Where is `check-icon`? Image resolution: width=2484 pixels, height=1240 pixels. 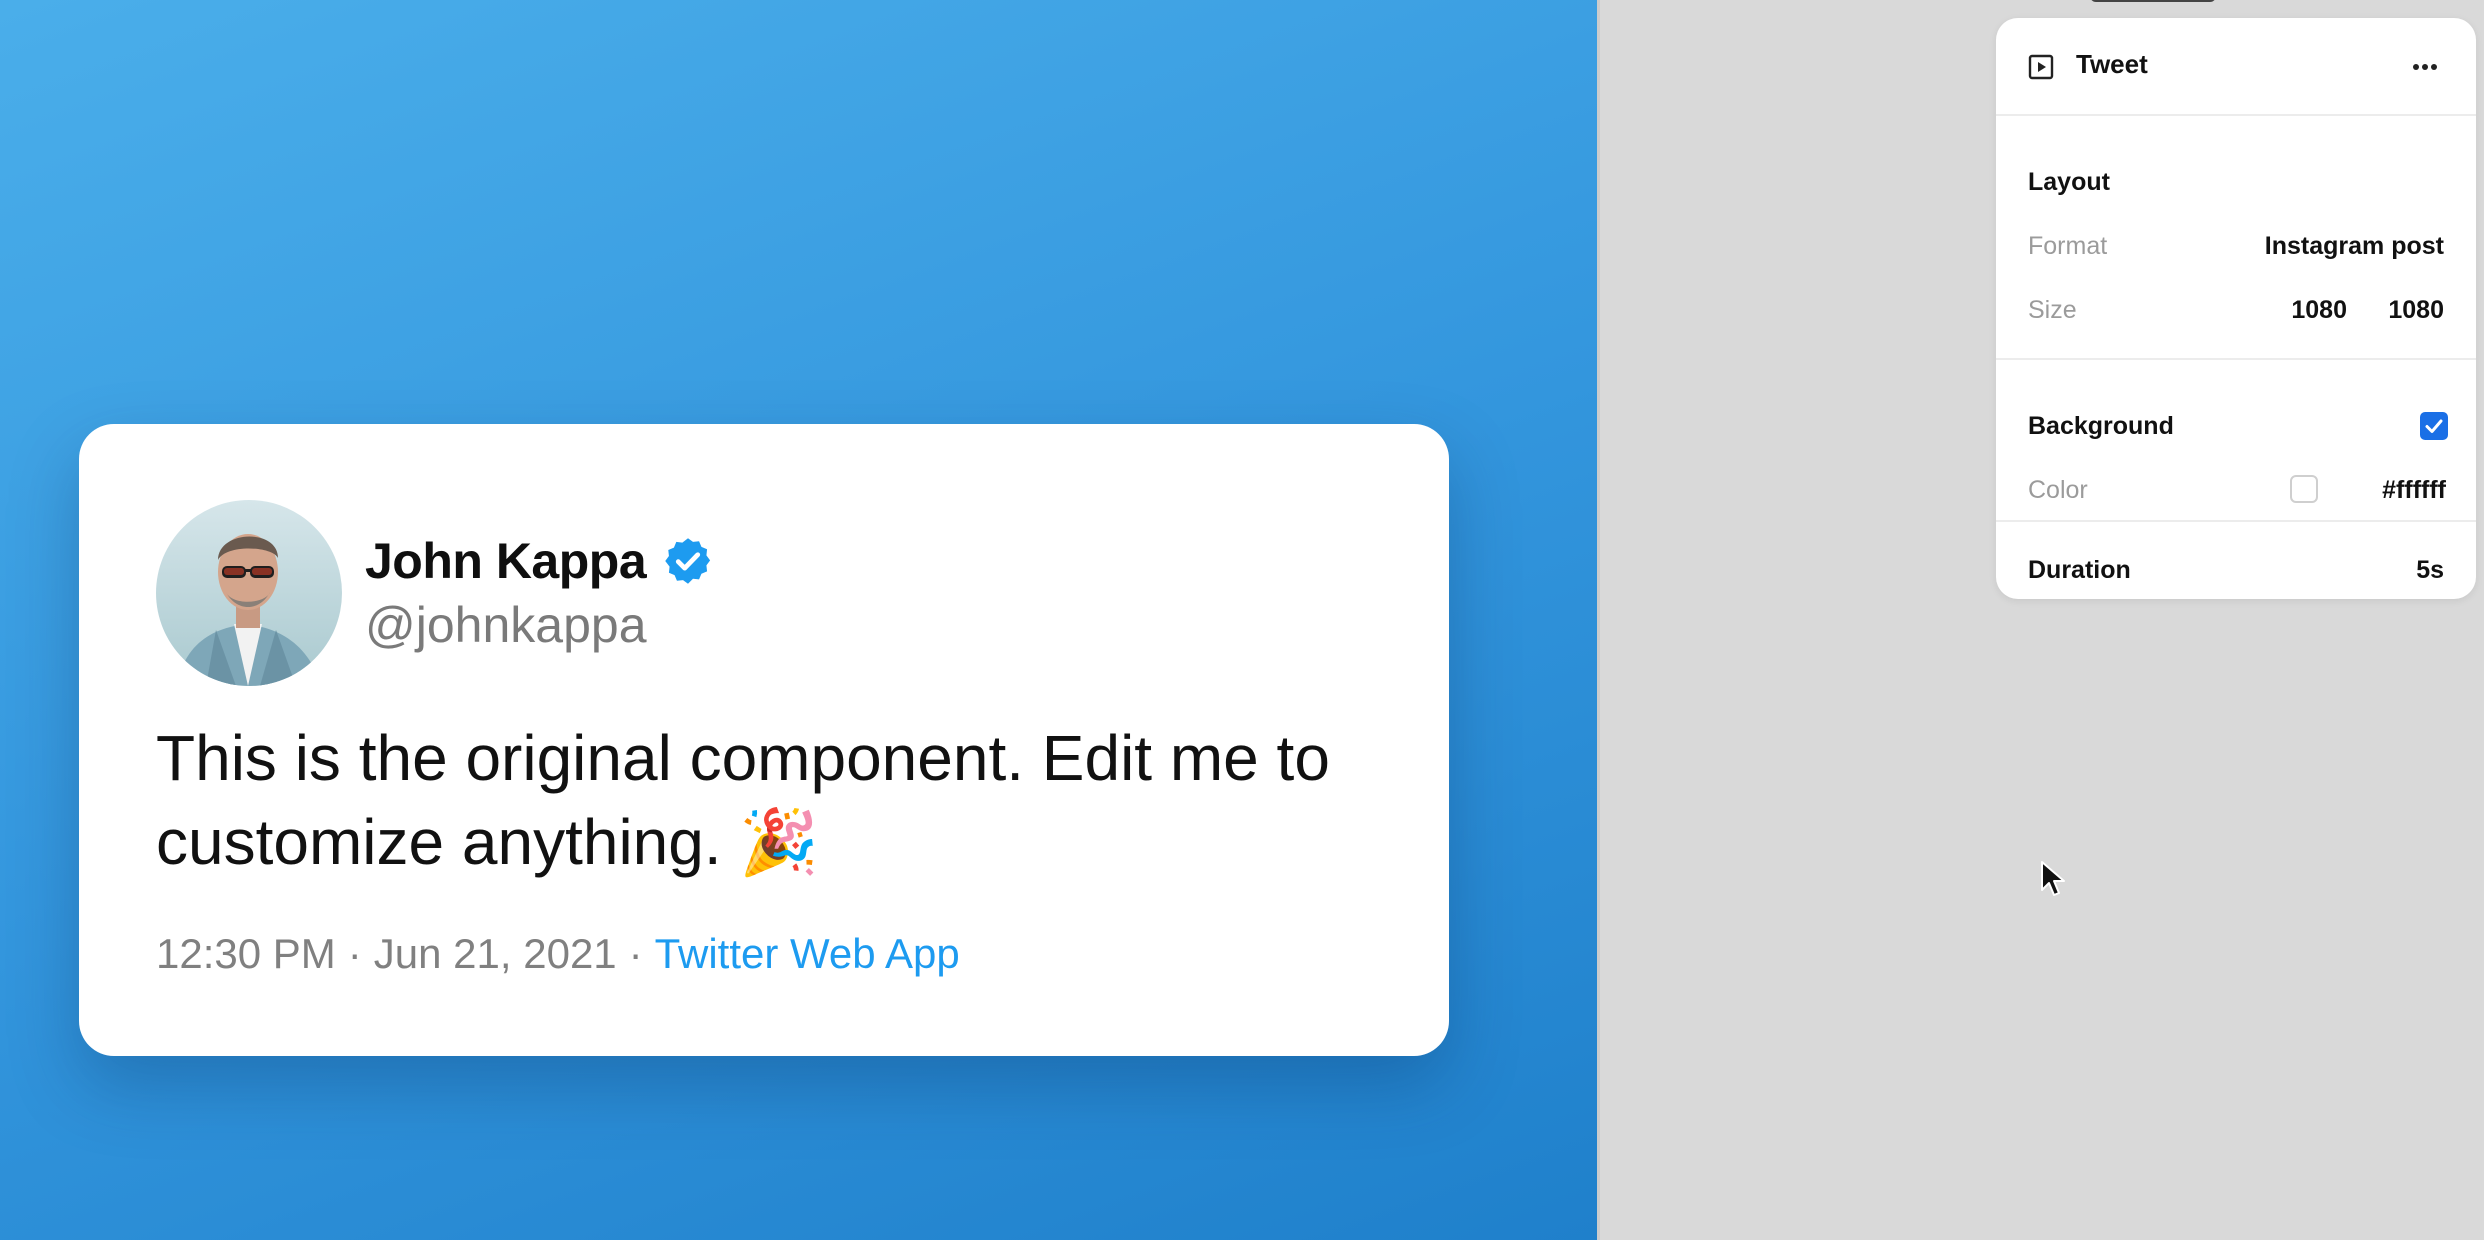
check-icon is located at coordinates (2434, 426).